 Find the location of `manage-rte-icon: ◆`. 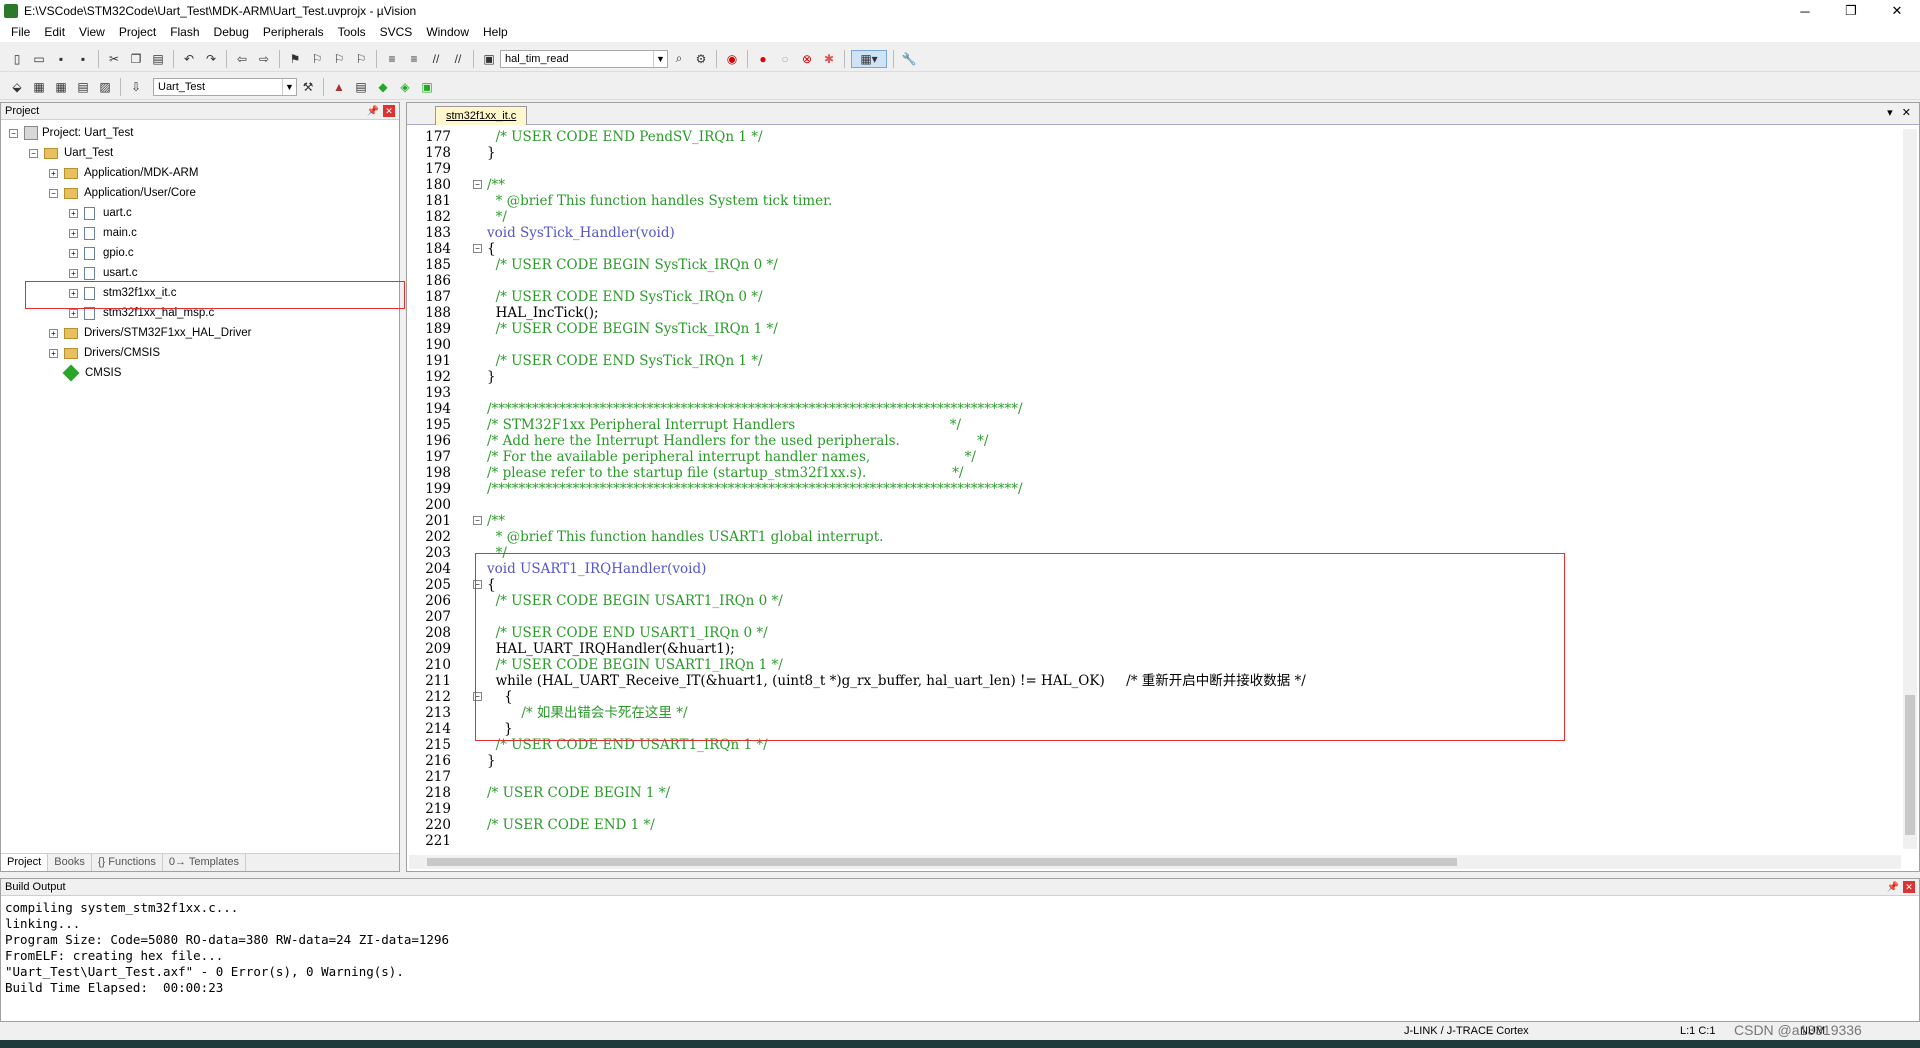

manage-rte-icon: ◆ is located at coordinates (383, 87).